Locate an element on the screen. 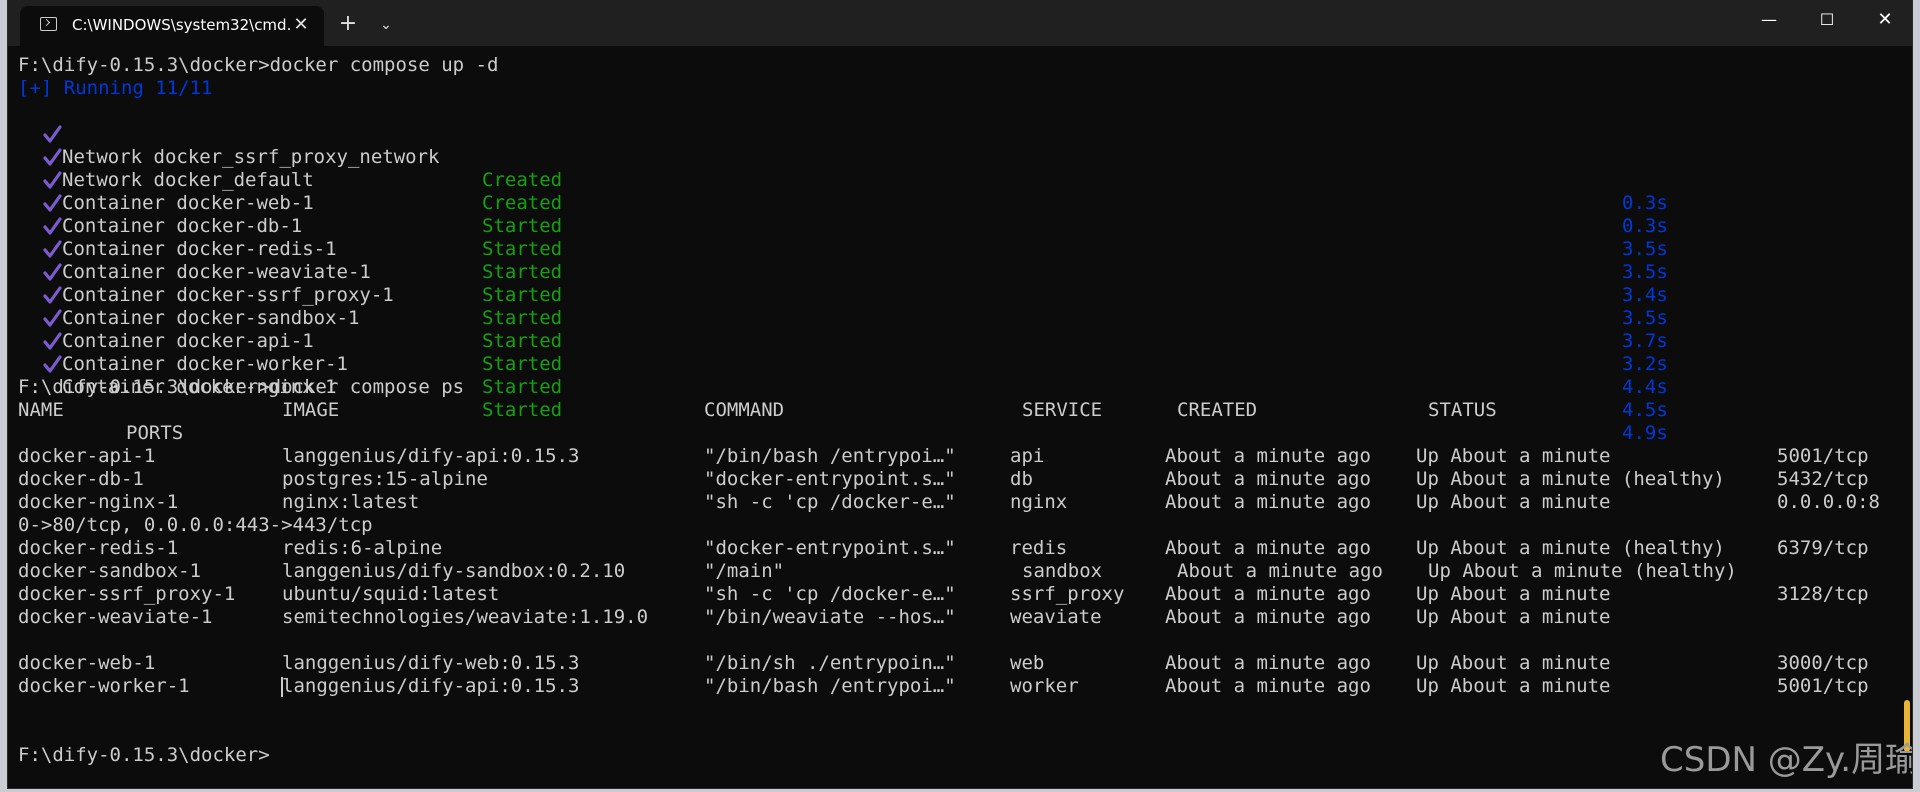 Image resolution: width=1920 pixels, height=792 pixels. resource-status: Started is located at coordinates (522, 387).